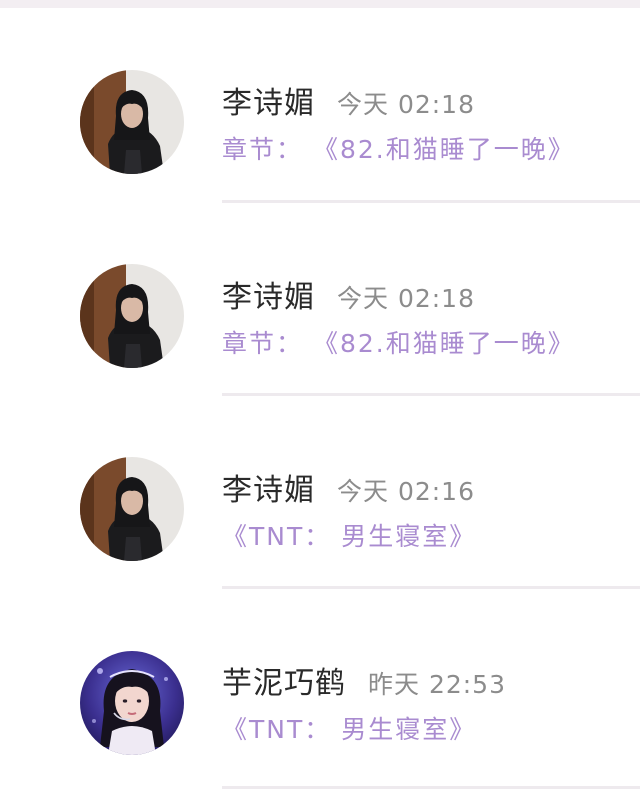  I want to click on user-name: 芋泥巧鹤, so click(284, 683).